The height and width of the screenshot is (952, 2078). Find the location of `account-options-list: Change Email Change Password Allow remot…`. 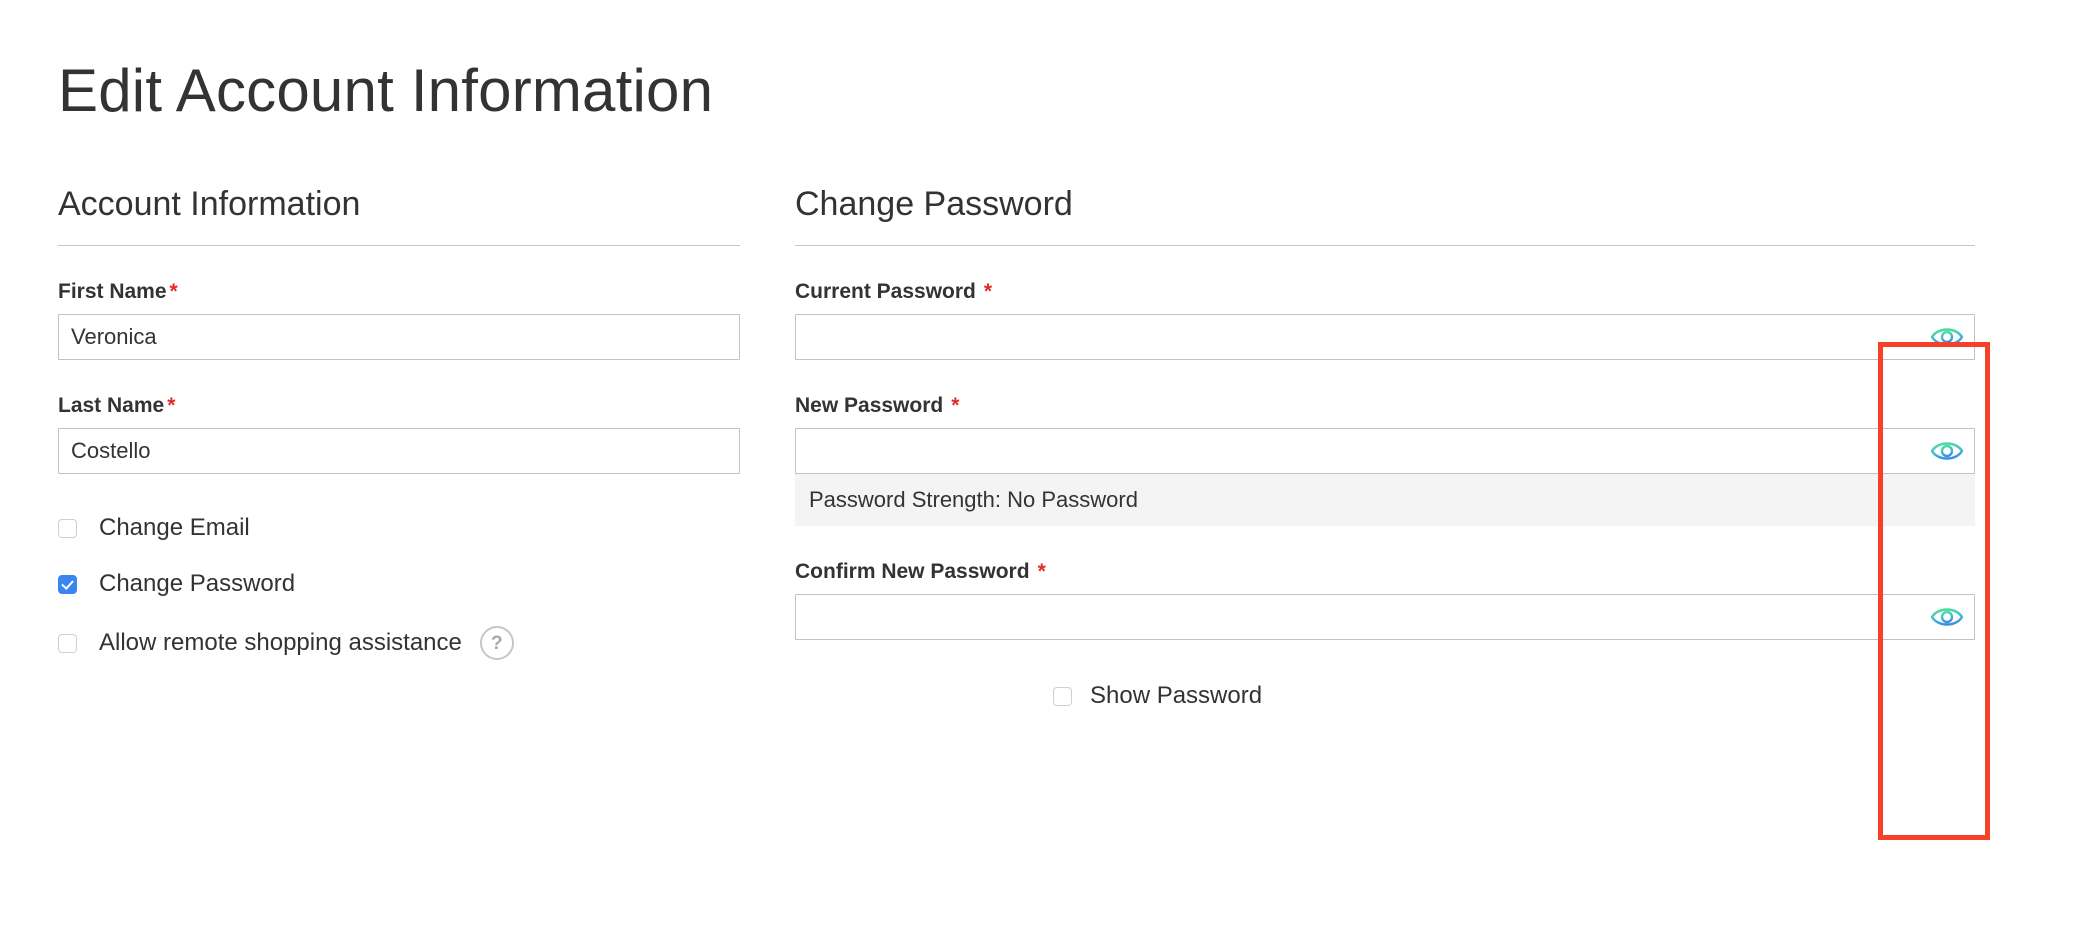

account-options-list: Change Email Change Password Allow remot… is located at coordinates (399, 587).